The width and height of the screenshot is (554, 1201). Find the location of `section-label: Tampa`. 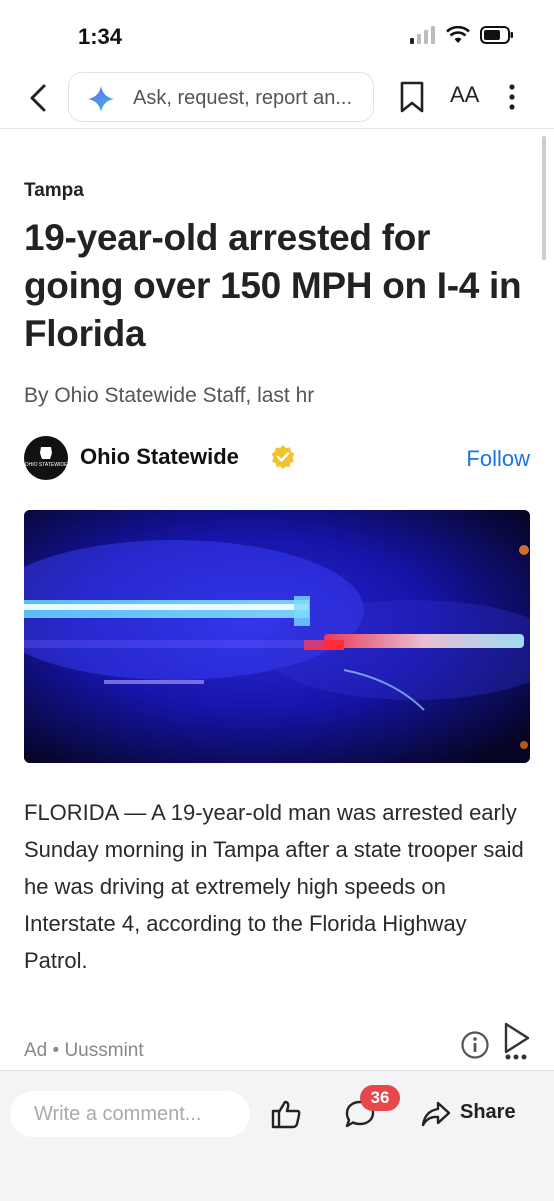

section-label: Tampa is located at coordinates (54, 191).